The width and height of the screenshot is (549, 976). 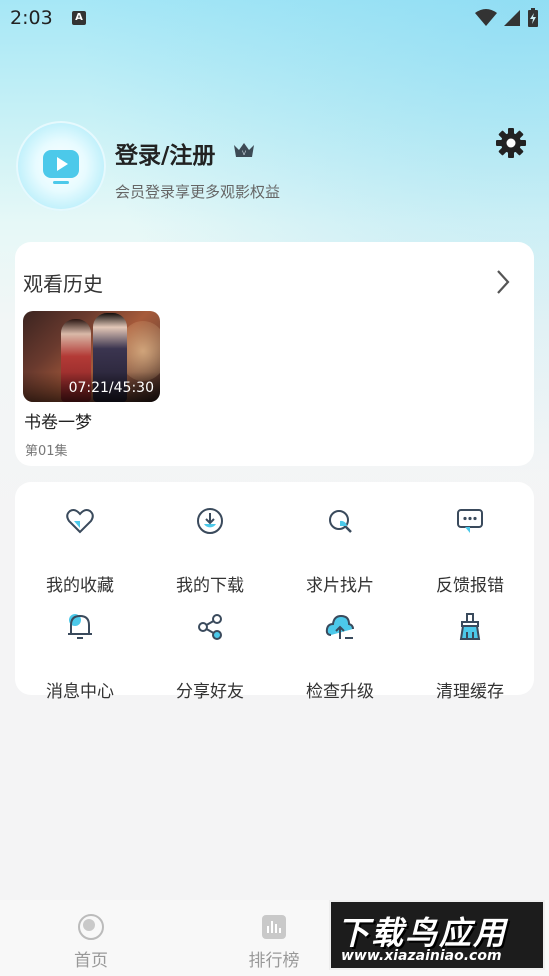 I want to click on feedback-button: 反馈报错, so click(x=470, y=551).